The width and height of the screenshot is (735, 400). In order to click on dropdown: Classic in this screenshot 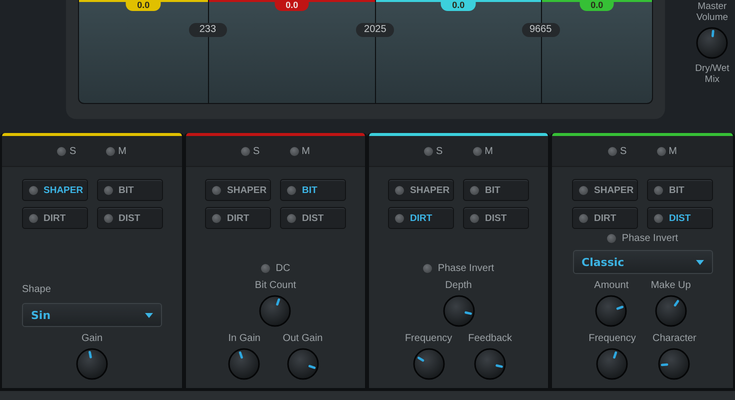, I will do `click(642, 262)`.